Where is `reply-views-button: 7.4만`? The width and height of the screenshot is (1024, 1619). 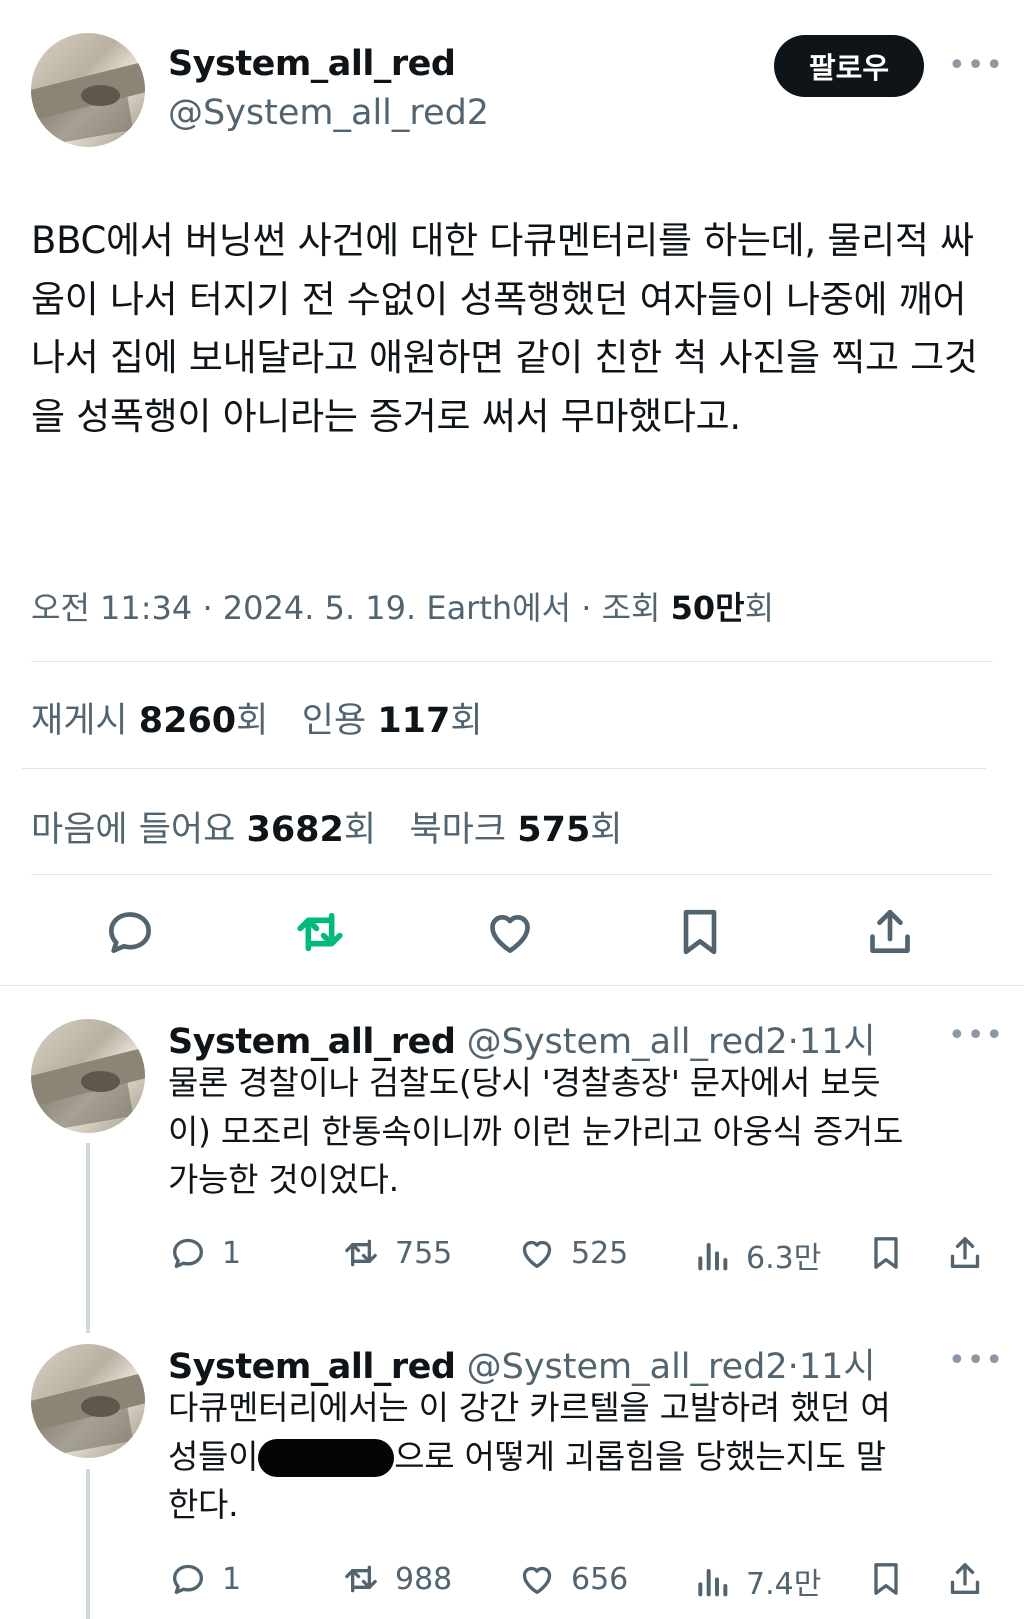 reply-views-button: 7.4만 is located at coordinates (756, 1581).